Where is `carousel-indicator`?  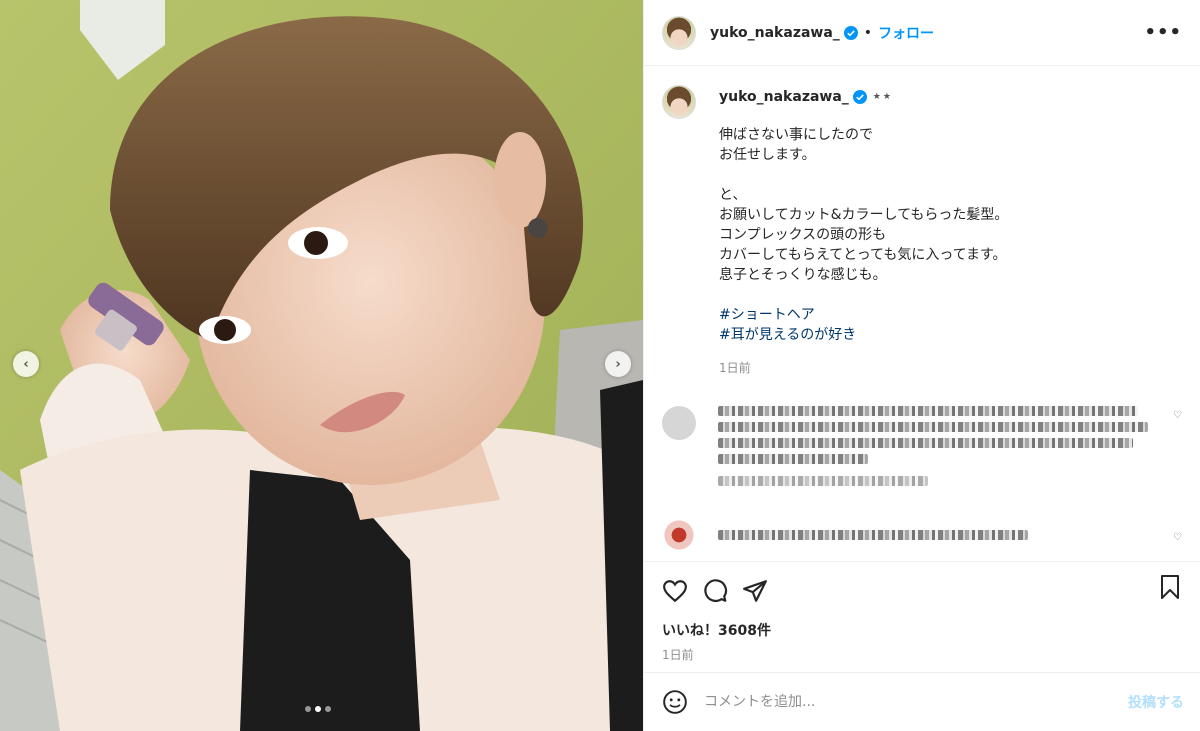 carousel-indicator is located at coordinates (318, 709).